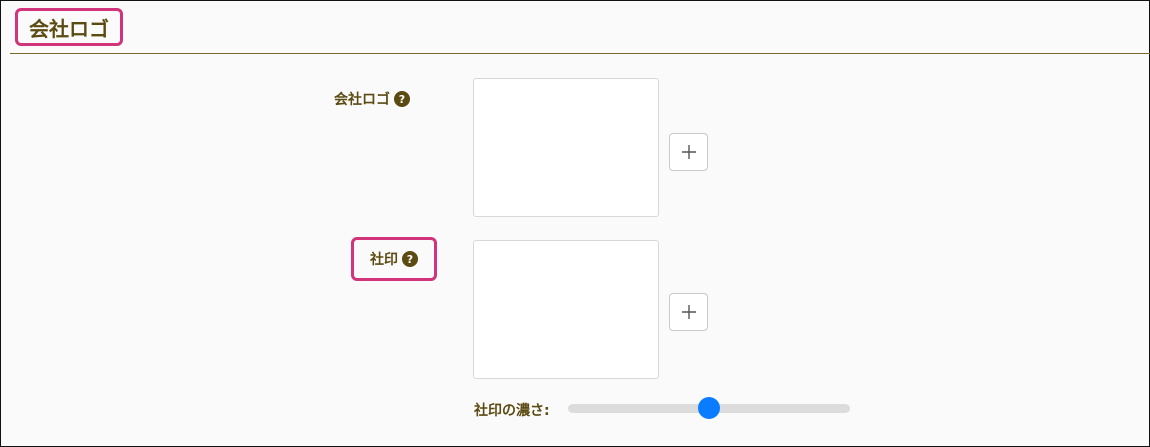  I want to click on slider-thumb, so click(709, 408).